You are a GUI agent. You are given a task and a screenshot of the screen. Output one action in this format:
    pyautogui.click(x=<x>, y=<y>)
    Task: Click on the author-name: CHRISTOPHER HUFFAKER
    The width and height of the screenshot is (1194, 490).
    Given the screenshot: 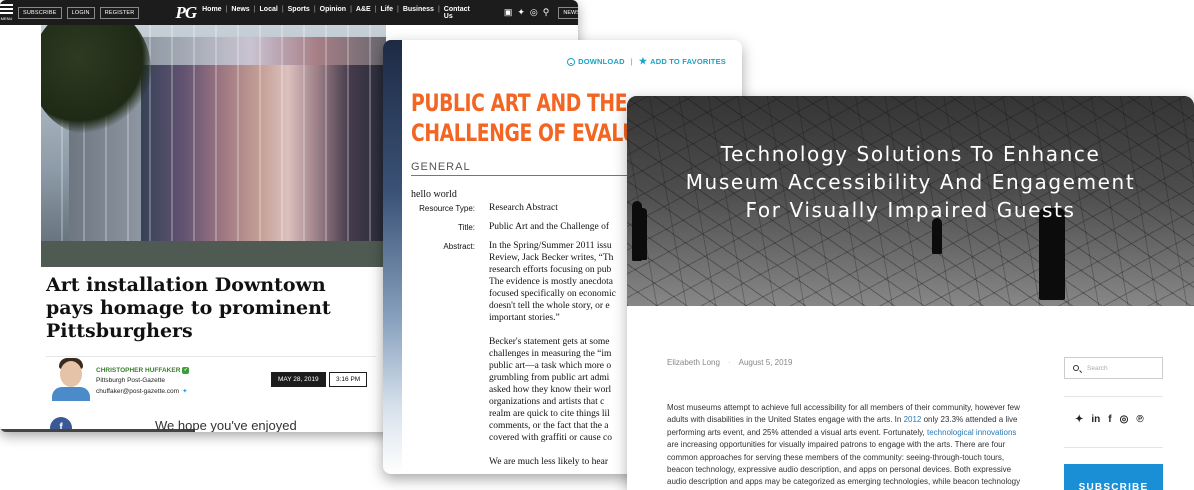 What is the action you would take?
    pyautogui.click(x=138, y=370)
    